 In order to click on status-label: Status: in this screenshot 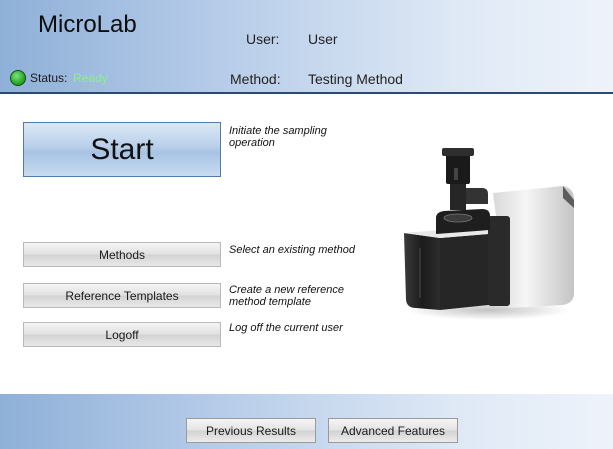, I will do `click(49, 78)`.